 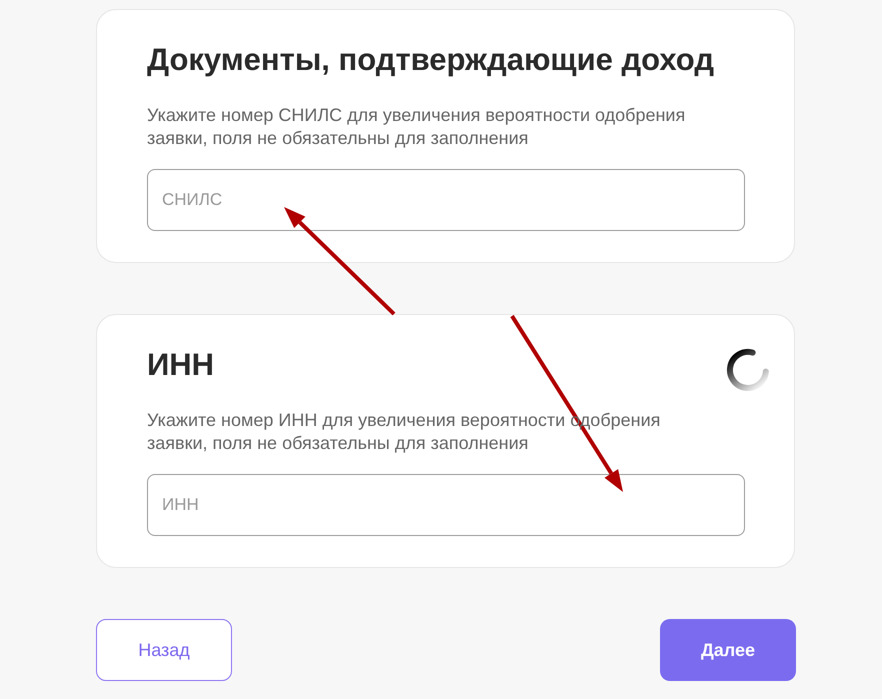 What do you see at coordinates (430, 60) in the screenshot?
I see `card-title: Документы, подтверждающие доход` at bounding box center [430, 60].